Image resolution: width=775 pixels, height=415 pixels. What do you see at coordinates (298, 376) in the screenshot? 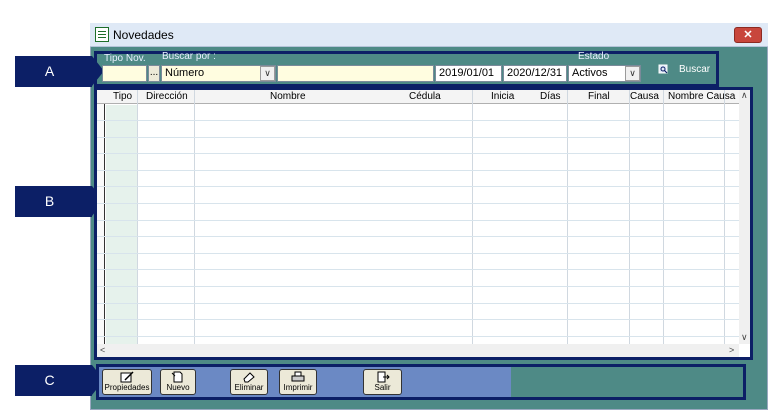
I see `printer-icon` at bounding box center [298, 376].